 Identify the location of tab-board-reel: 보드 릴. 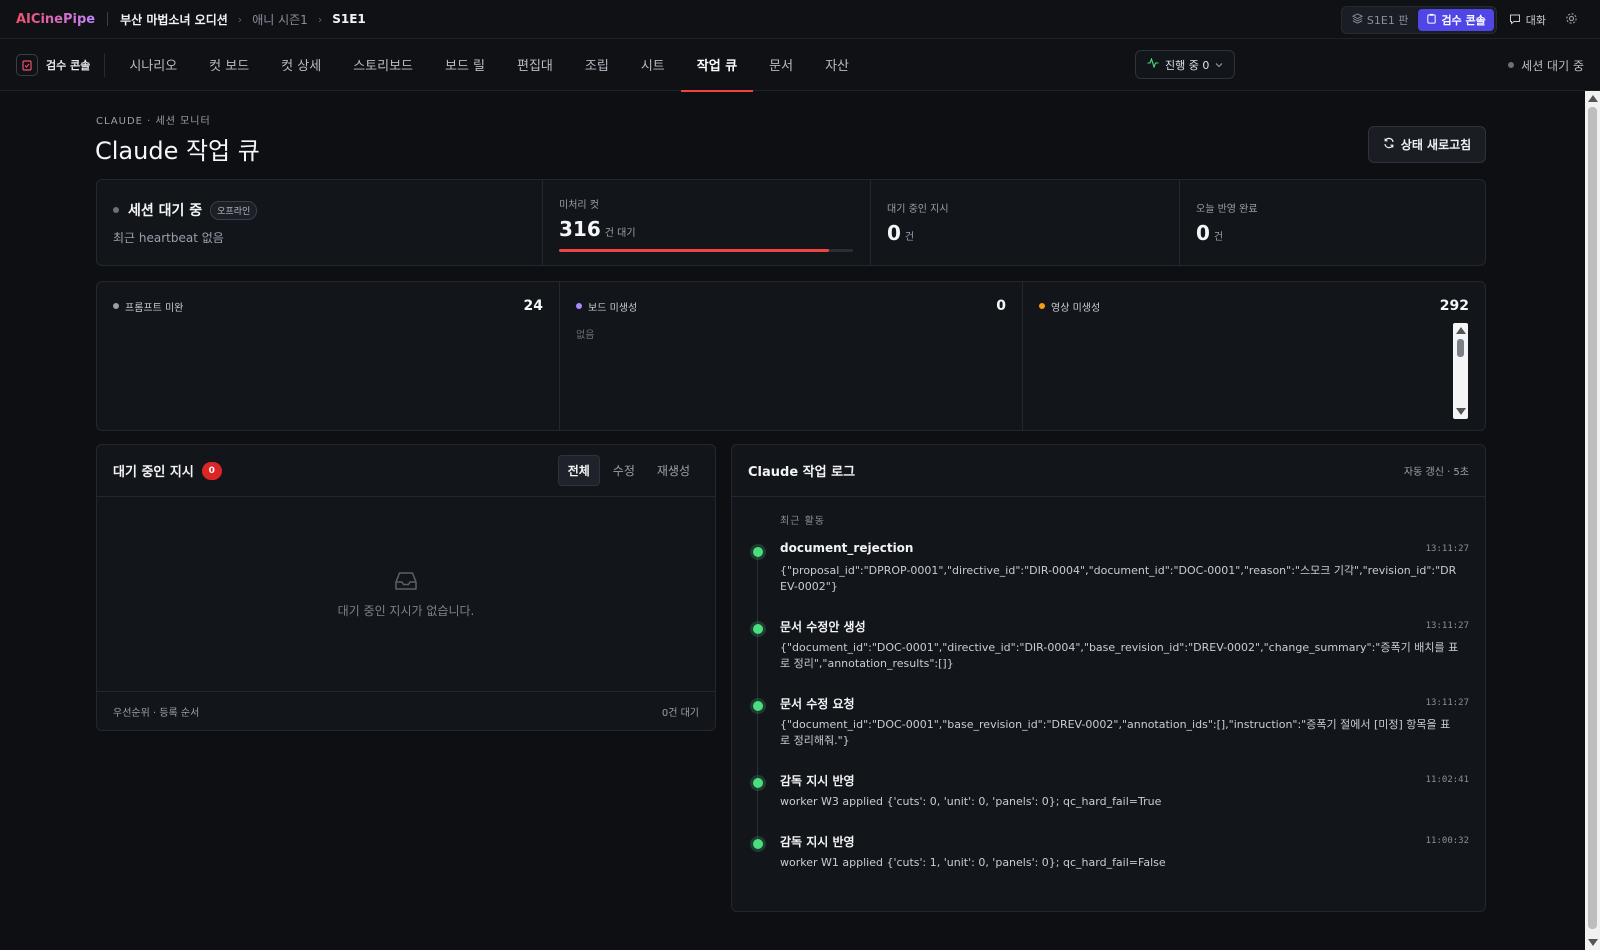
(465, 65).